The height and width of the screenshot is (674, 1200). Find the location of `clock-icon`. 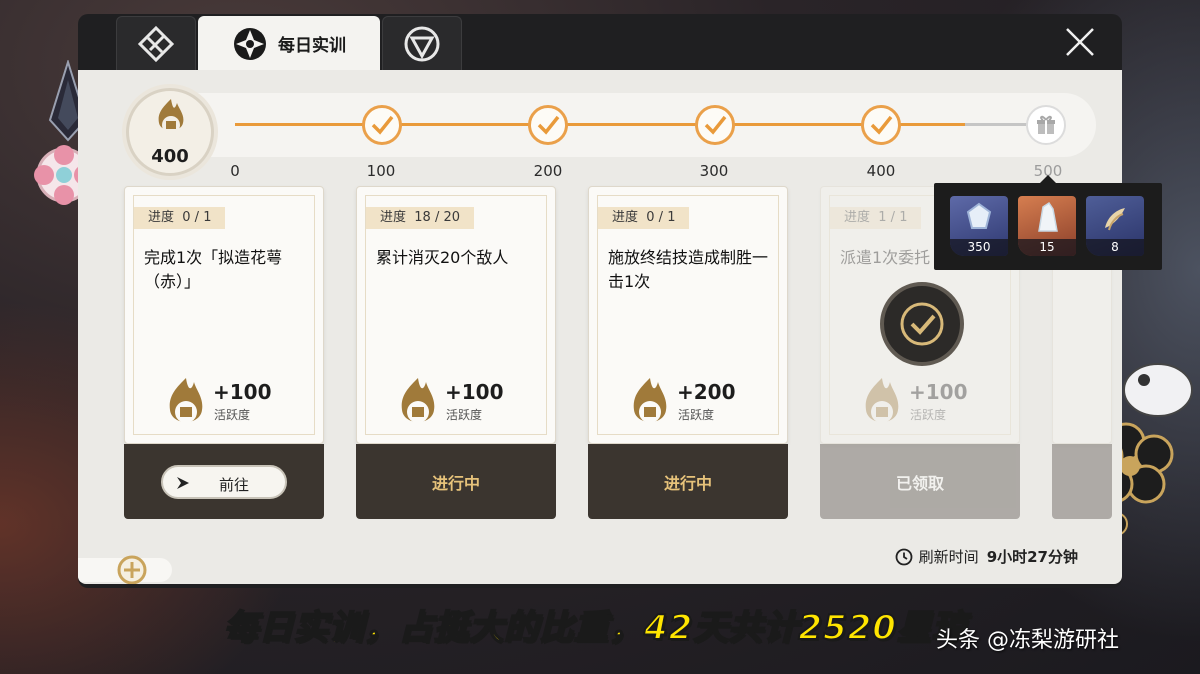

clock-icon is located at coordinates (904, 556).